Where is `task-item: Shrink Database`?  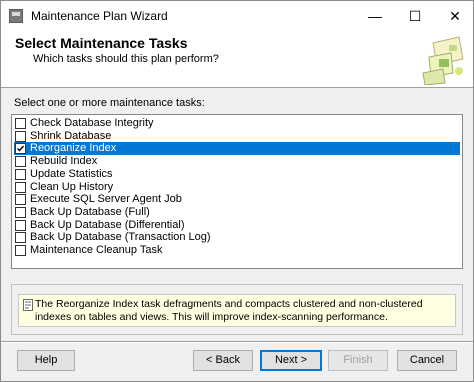 task-item: Shrink Database is located at coordinates (237, 136).